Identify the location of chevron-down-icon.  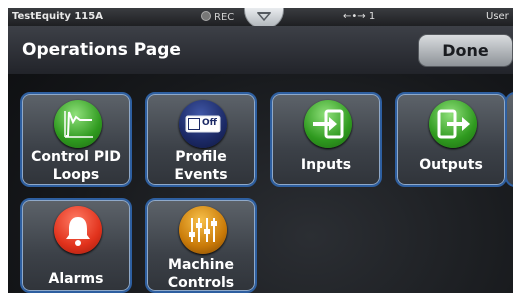
(264, 17).